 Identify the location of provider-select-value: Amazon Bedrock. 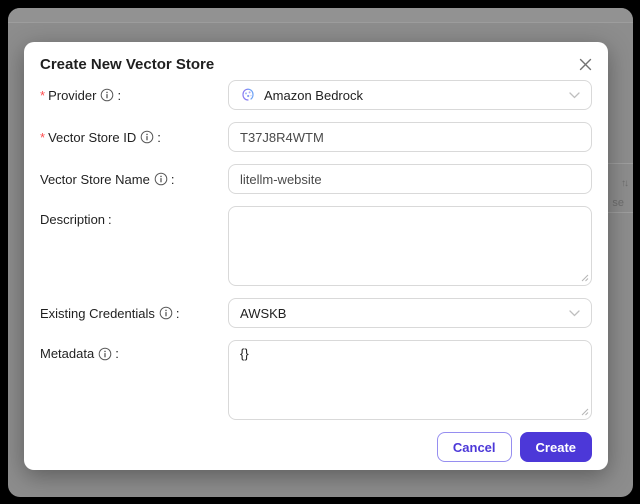
(313, 95).